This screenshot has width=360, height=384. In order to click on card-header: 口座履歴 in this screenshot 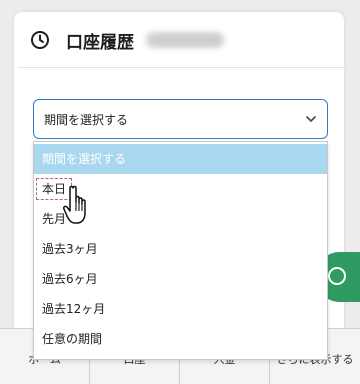, I will do `click(179, 40)`.